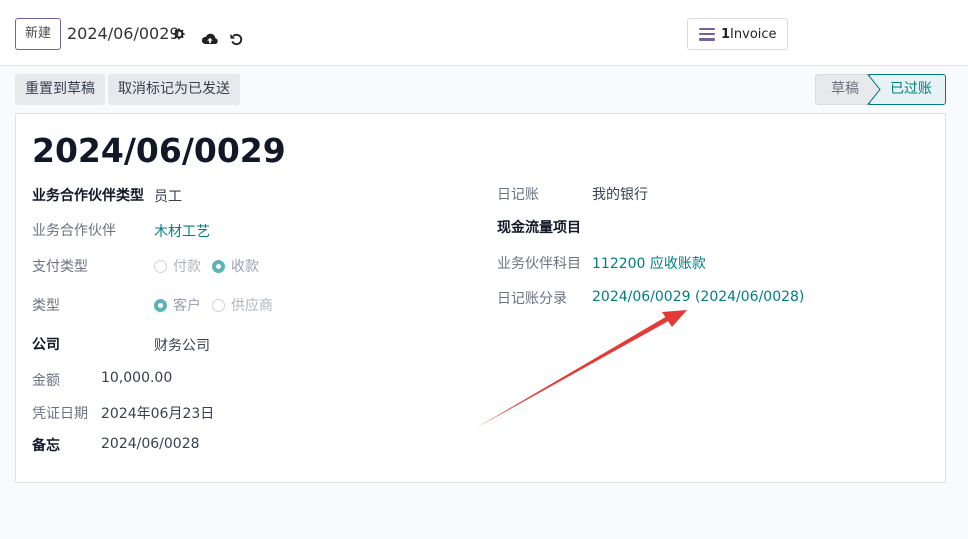 This screenshot has width=968, height=539. Describe the element at coordinates (539, 264) in the screenshot. I see `partner-account-label: 业务伙伴科目` at that location.